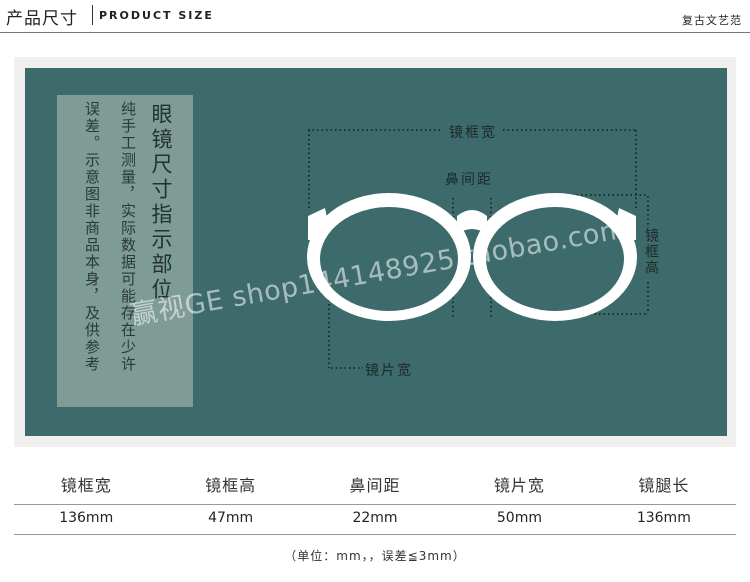 The image size is (750, 582). What do you see at coordinates (375, 534) in the screenshot?
I see `table-rule-bottom` at bounding box center [375, 534].